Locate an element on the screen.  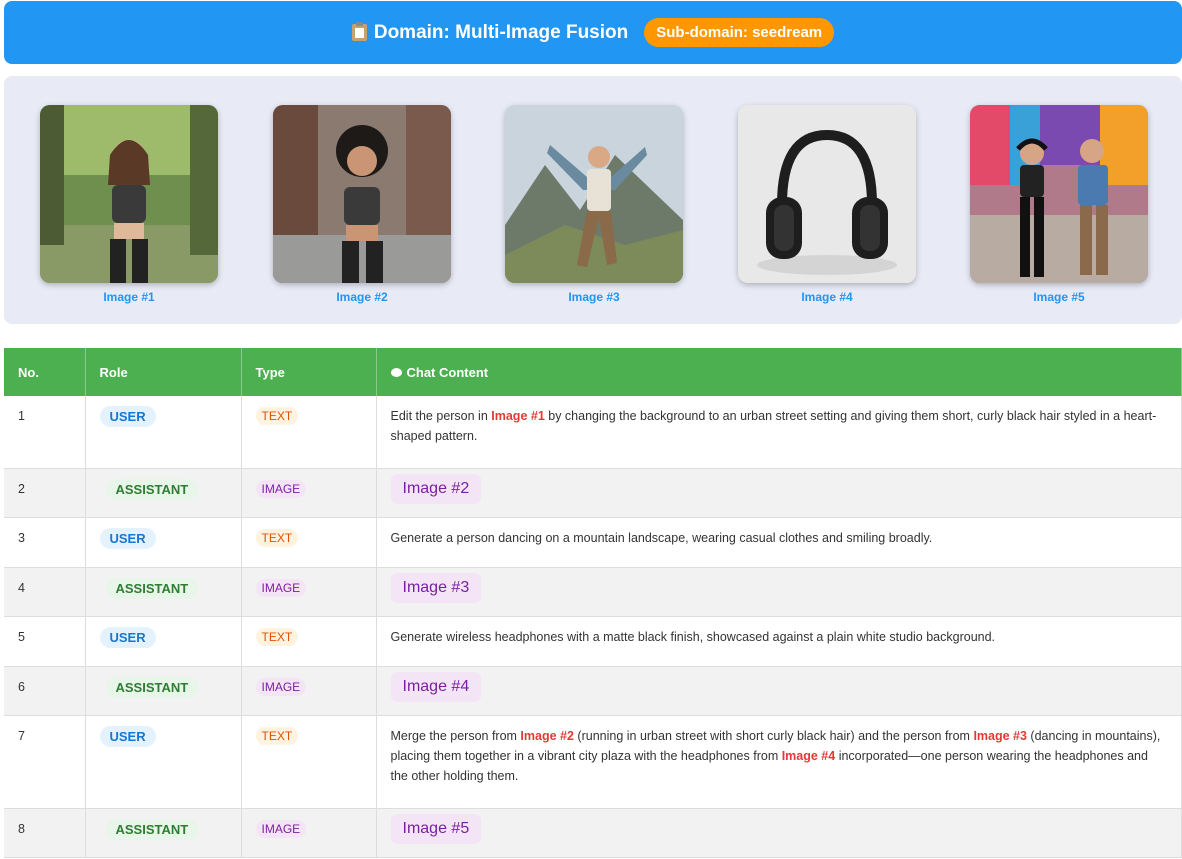
photo-headphones-icon is located at coordinates (827, 194).